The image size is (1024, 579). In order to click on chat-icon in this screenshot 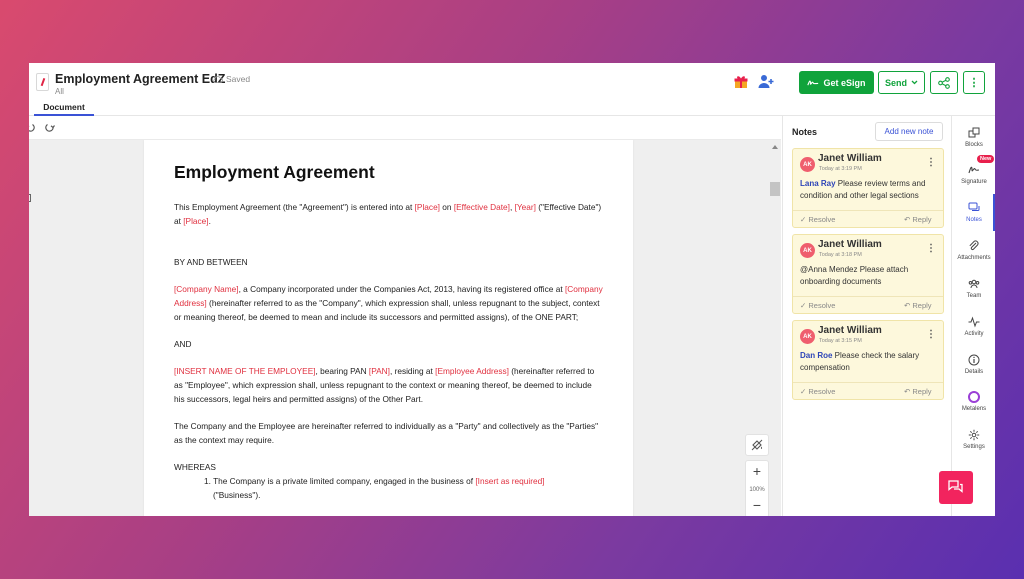, I will do `click(955, 486)`.